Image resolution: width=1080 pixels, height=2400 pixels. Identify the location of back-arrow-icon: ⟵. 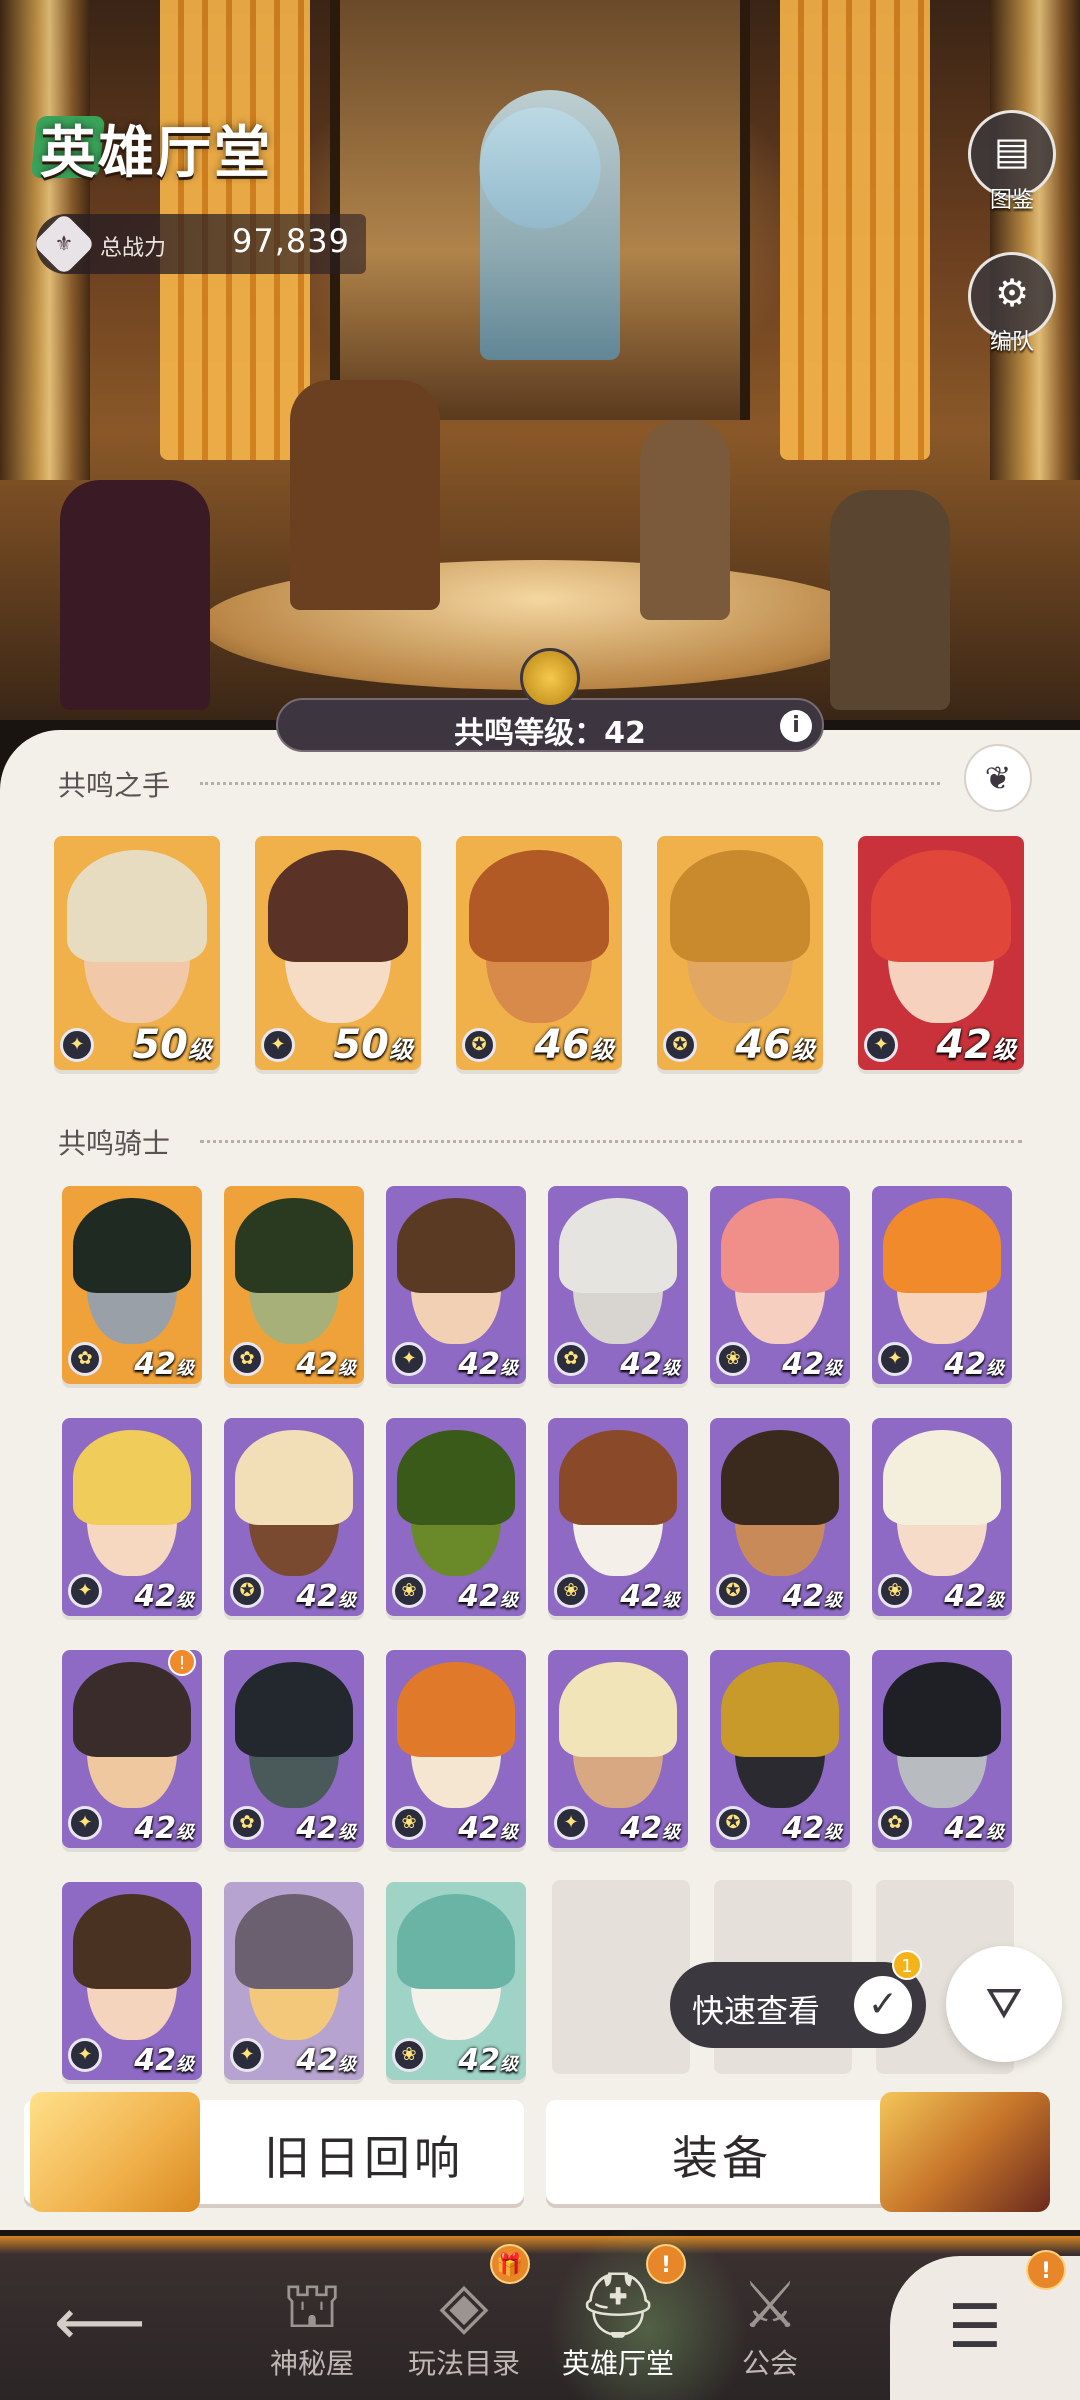
(100, 2323).